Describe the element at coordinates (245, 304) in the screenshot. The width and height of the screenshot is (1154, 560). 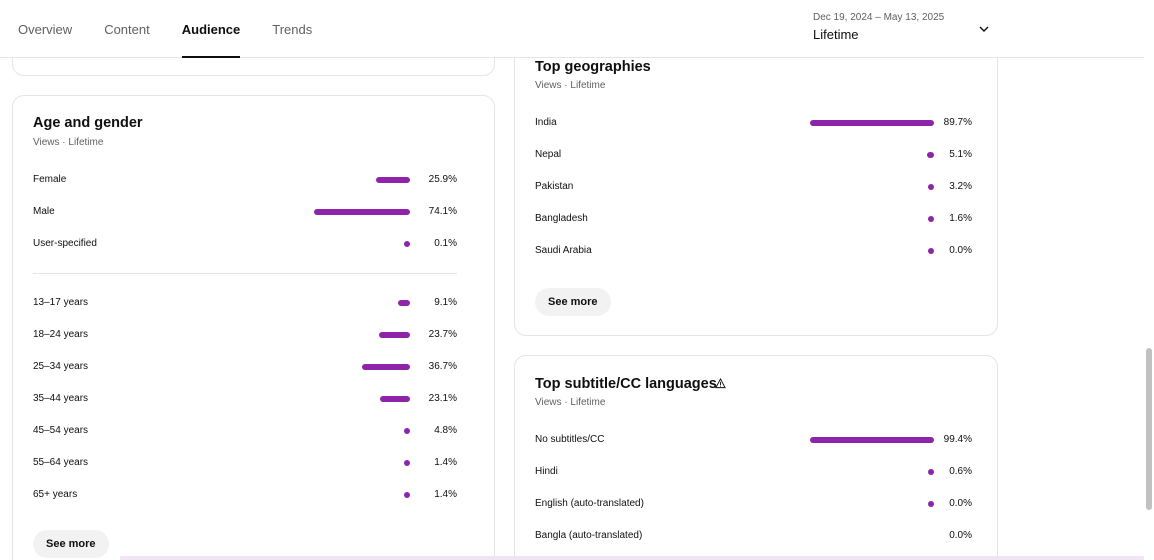
I see `list-item: 13–17 years 9.1%` at that location.